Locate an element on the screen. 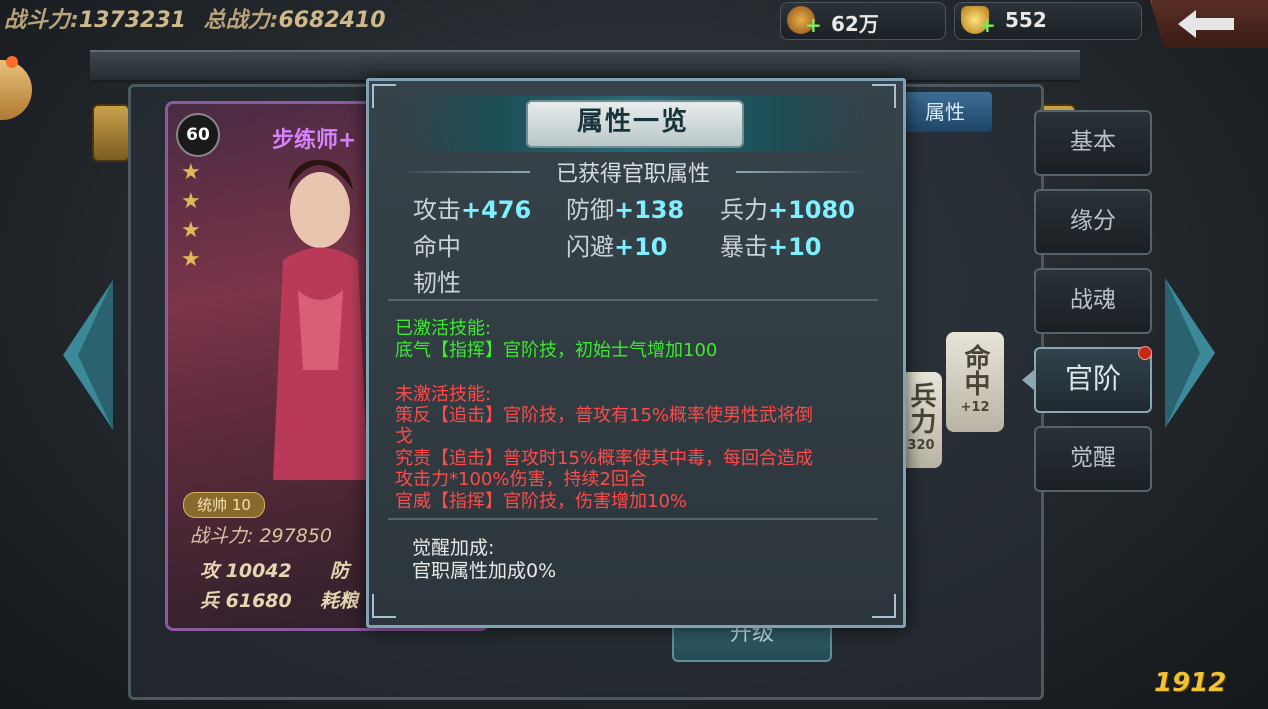  rank-notification-dot is located at coordinates (1145, 353).